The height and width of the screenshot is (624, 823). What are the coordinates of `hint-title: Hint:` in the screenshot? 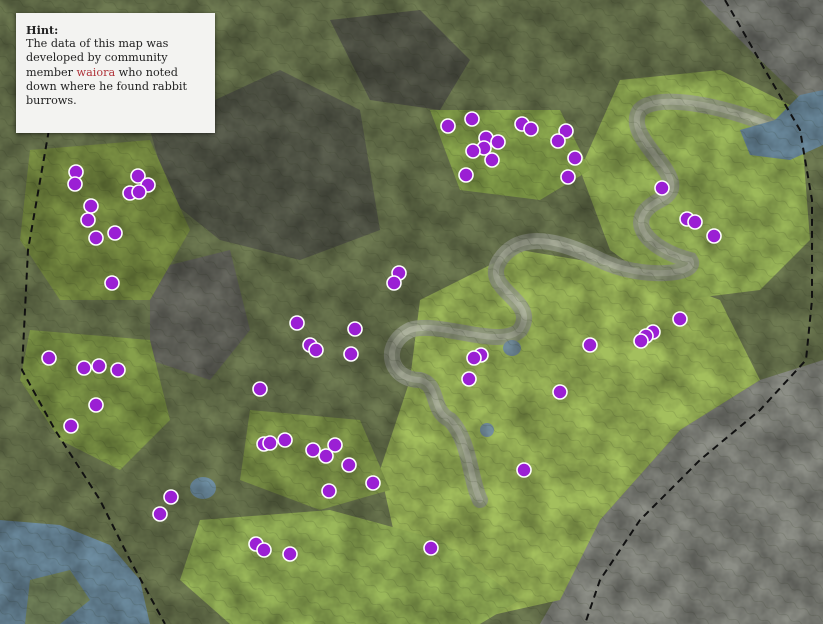 It's located at (42, 30).